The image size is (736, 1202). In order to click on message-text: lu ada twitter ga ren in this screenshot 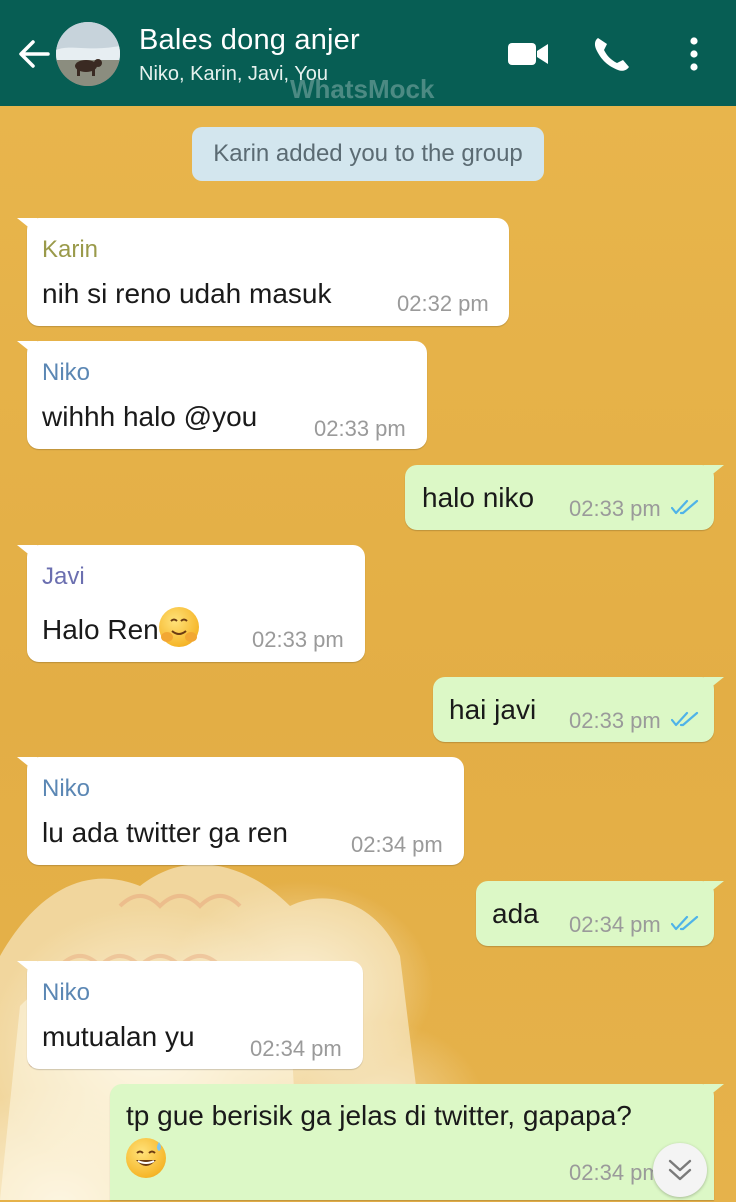, I will do `click(165, 832)`.